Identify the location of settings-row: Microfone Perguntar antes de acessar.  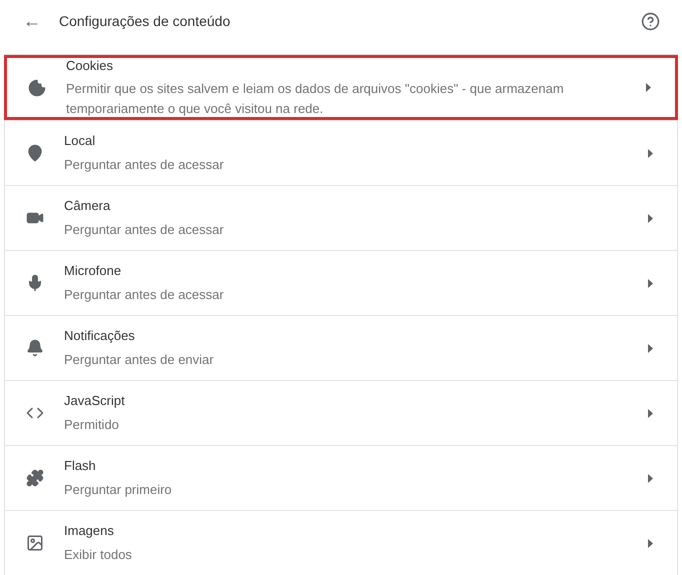
(341, 282).